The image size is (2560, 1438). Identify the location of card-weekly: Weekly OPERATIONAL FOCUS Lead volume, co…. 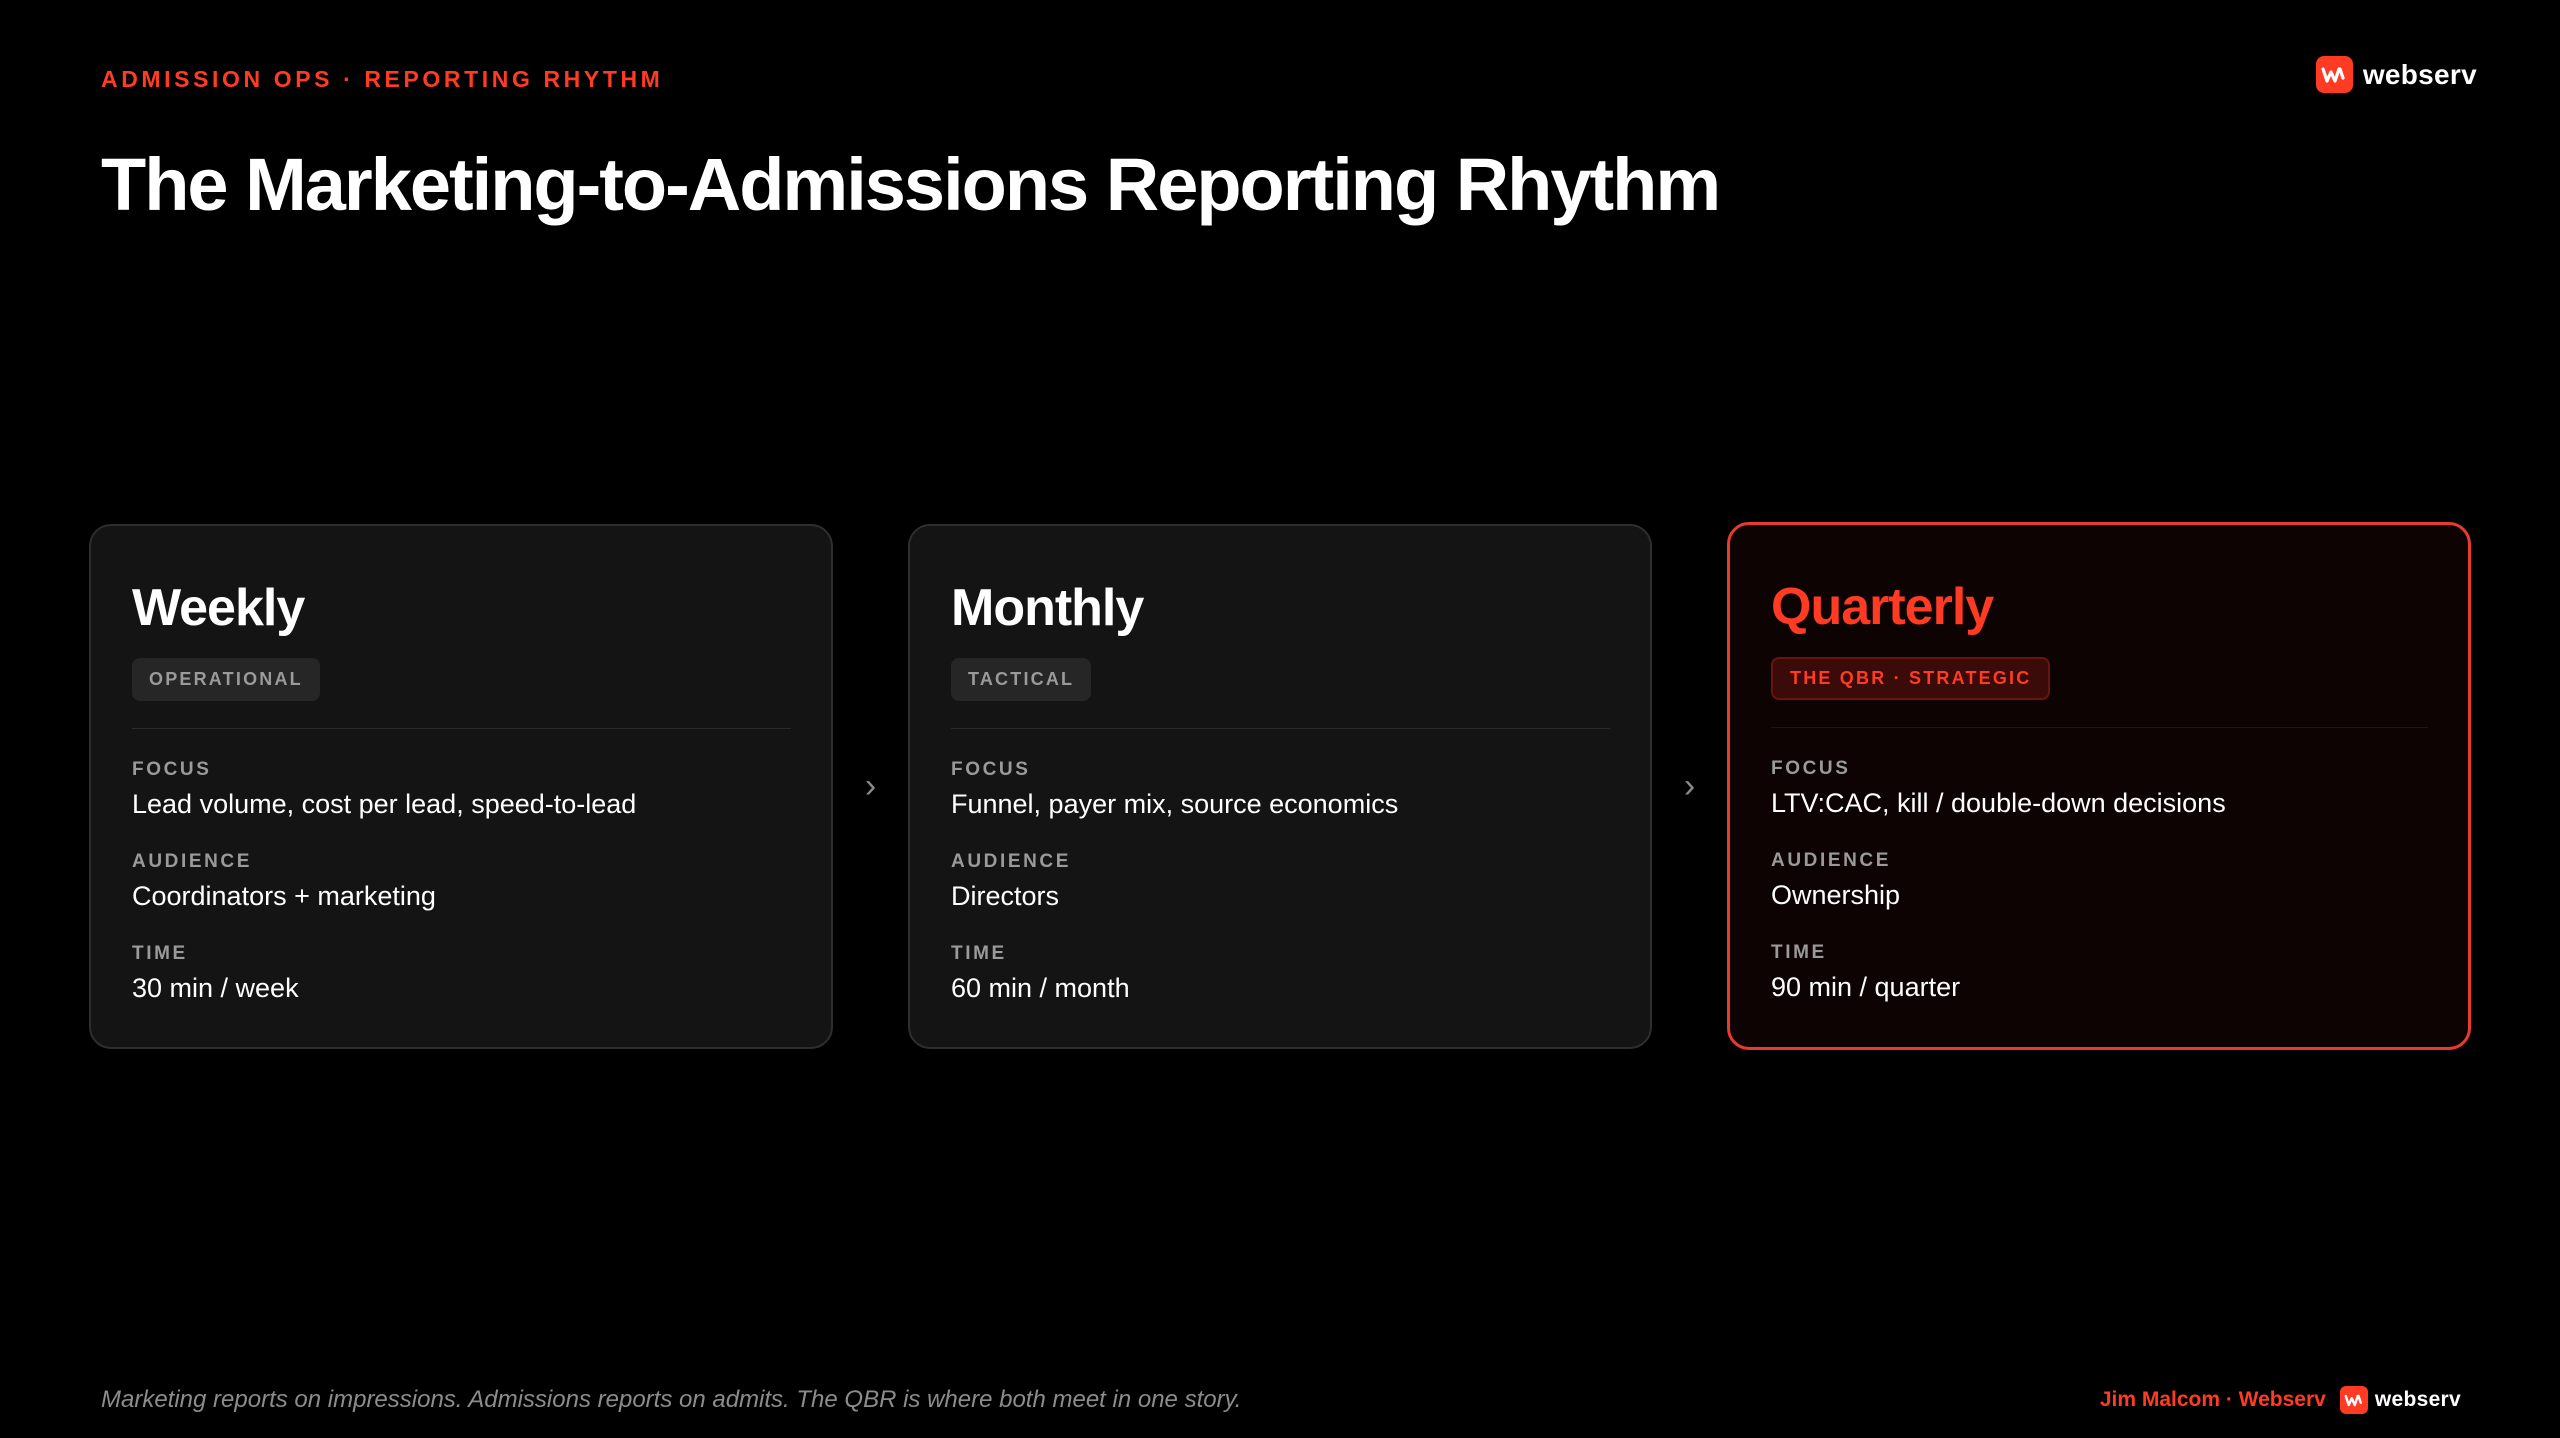
(461, 786).